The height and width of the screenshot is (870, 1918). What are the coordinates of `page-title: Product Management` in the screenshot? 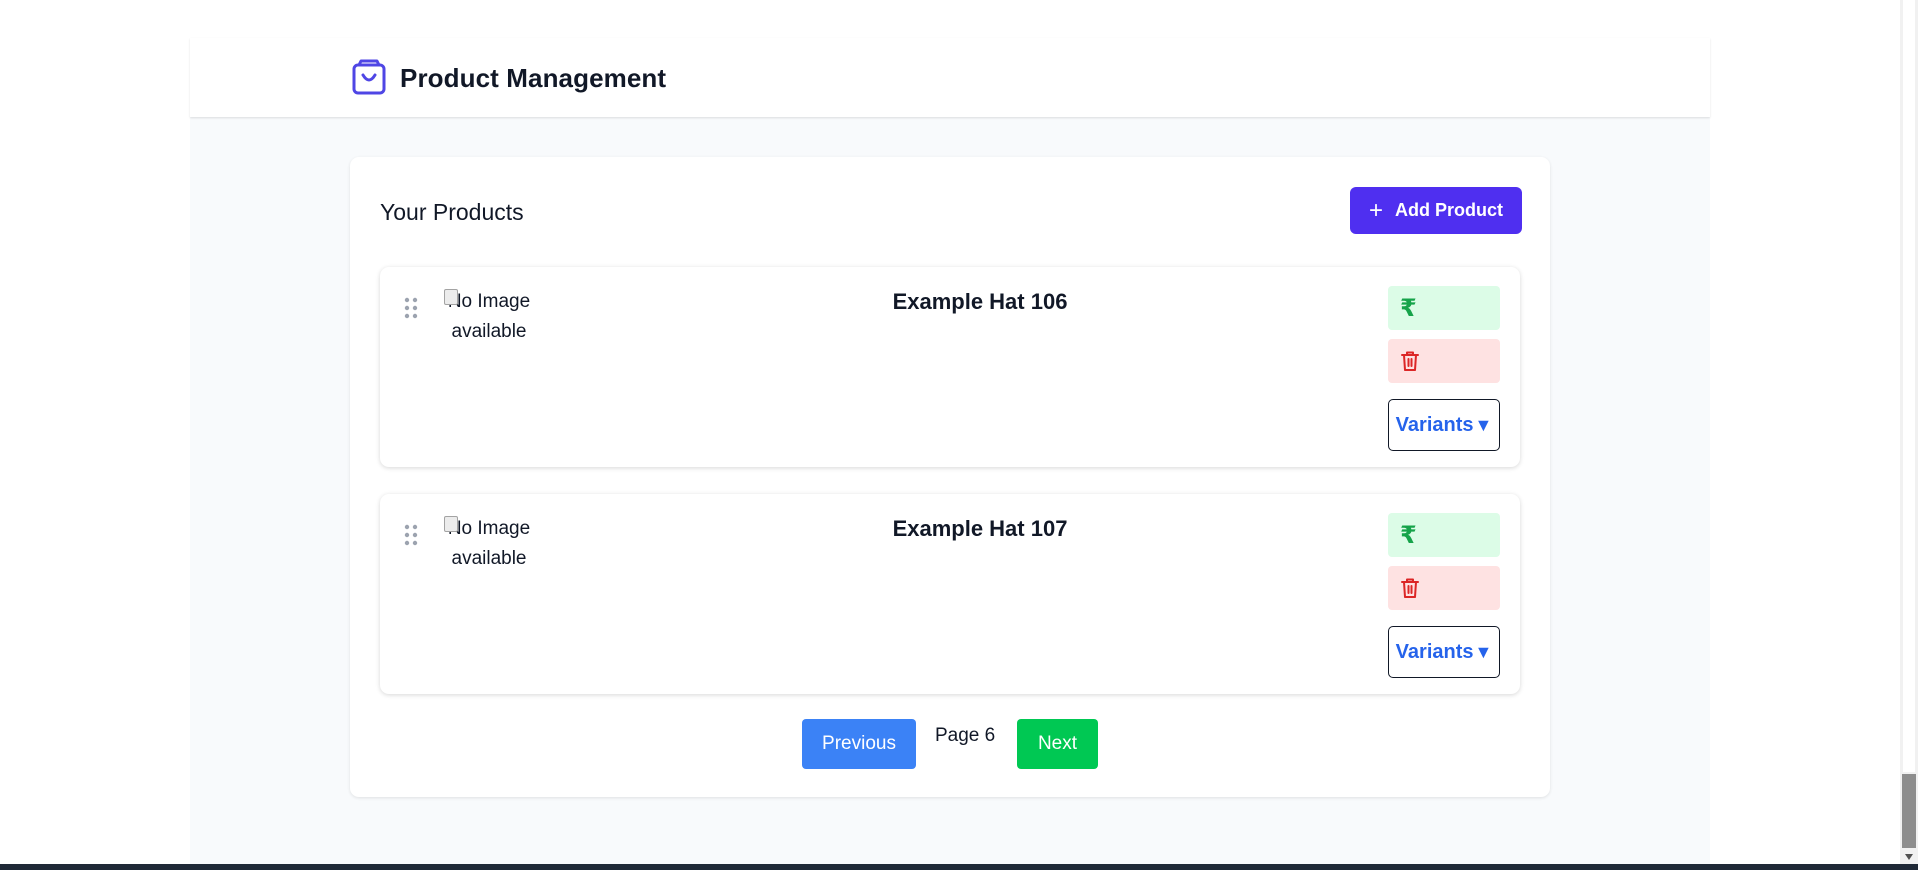 It's located at (533, 78).